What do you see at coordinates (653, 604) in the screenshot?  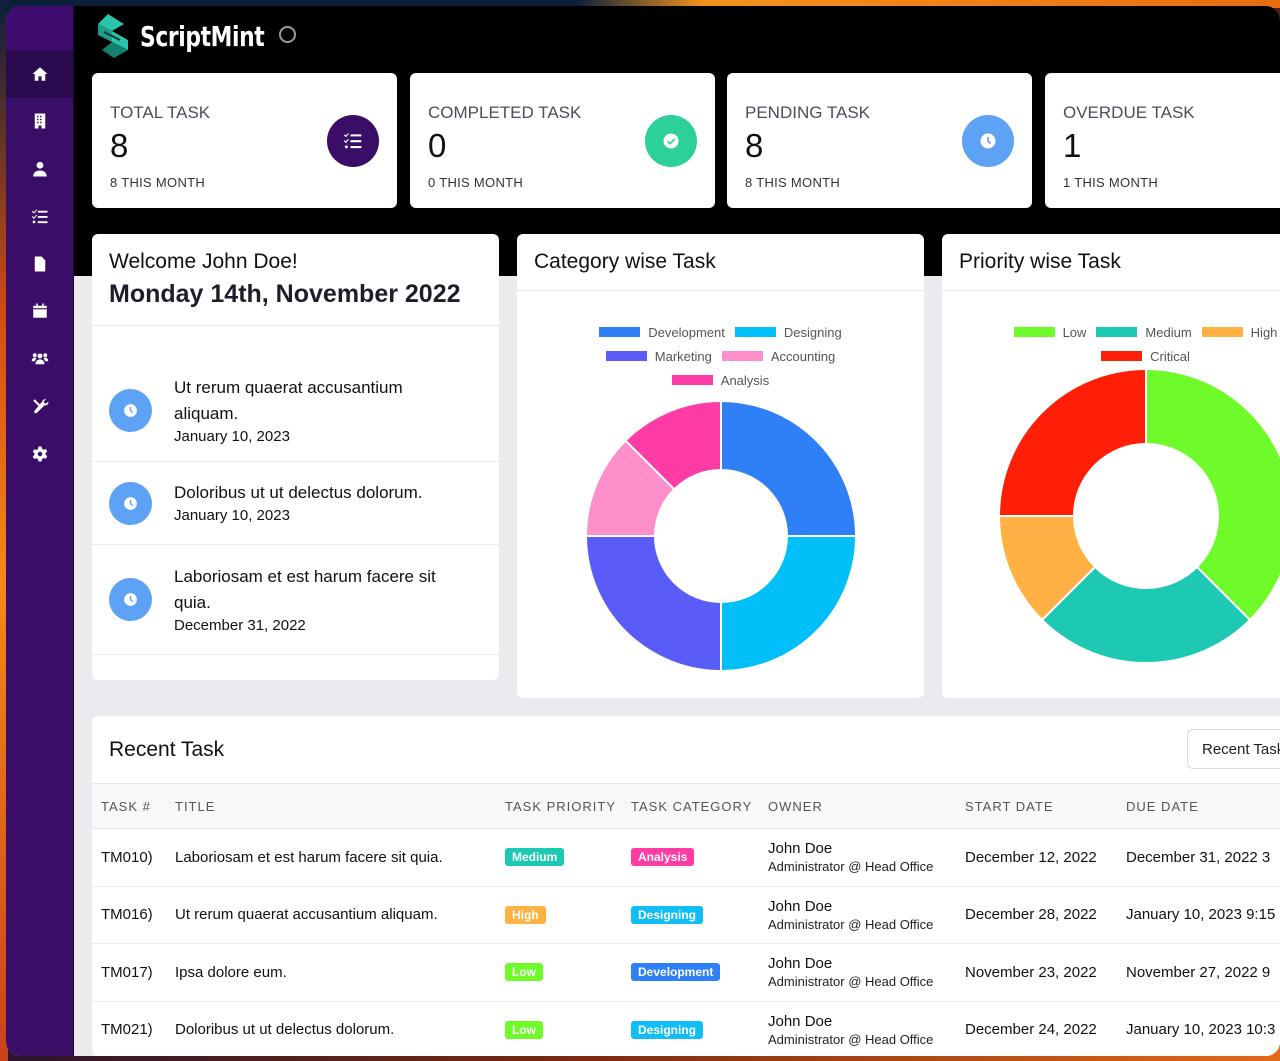 I see `donut-slice-marketing` at bounding box center [653, 604].